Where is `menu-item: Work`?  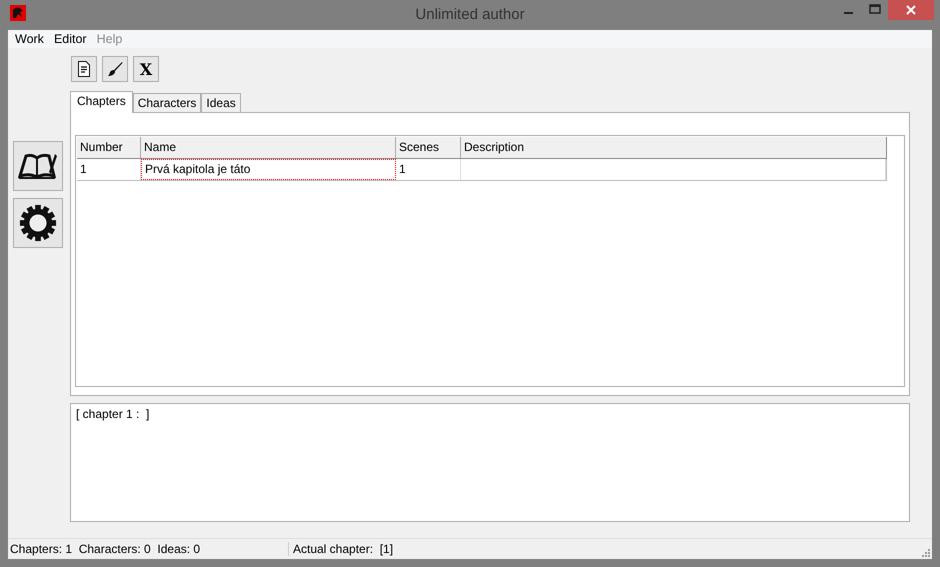
menu-item: Work is located at coordinates (29, 39).